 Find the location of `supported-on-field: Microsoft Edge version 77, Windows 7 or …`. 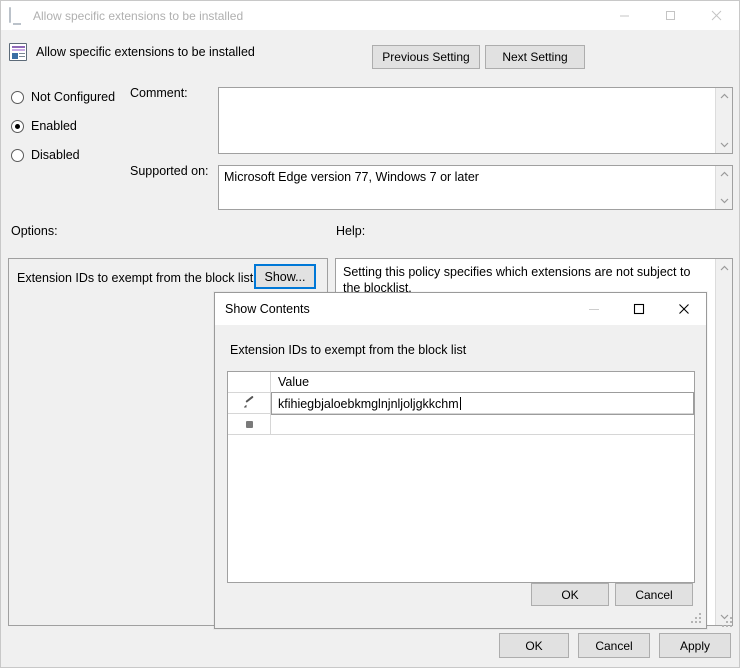

supported-on-field: Microsoft Edge version 77, Windows 7 or … is located at coordinates (475, 187).